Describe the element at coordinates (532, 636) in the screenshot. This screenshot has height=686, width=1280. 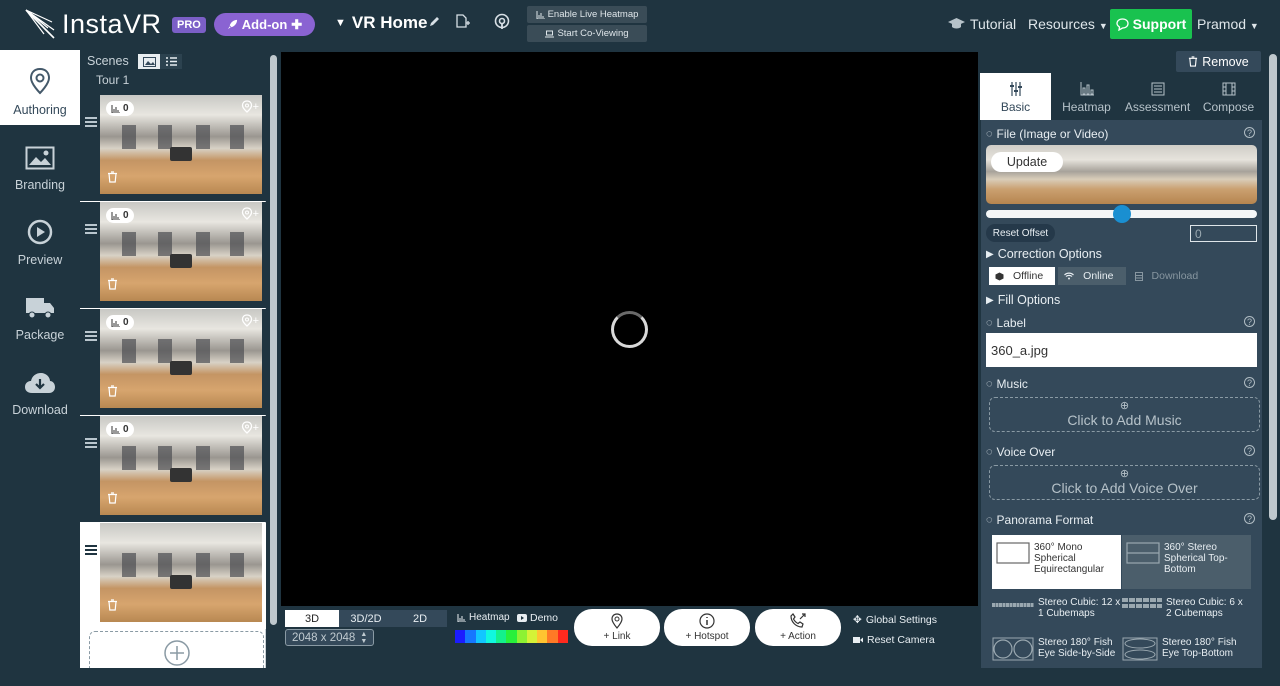
I see `heat-color-swatch` at that location.